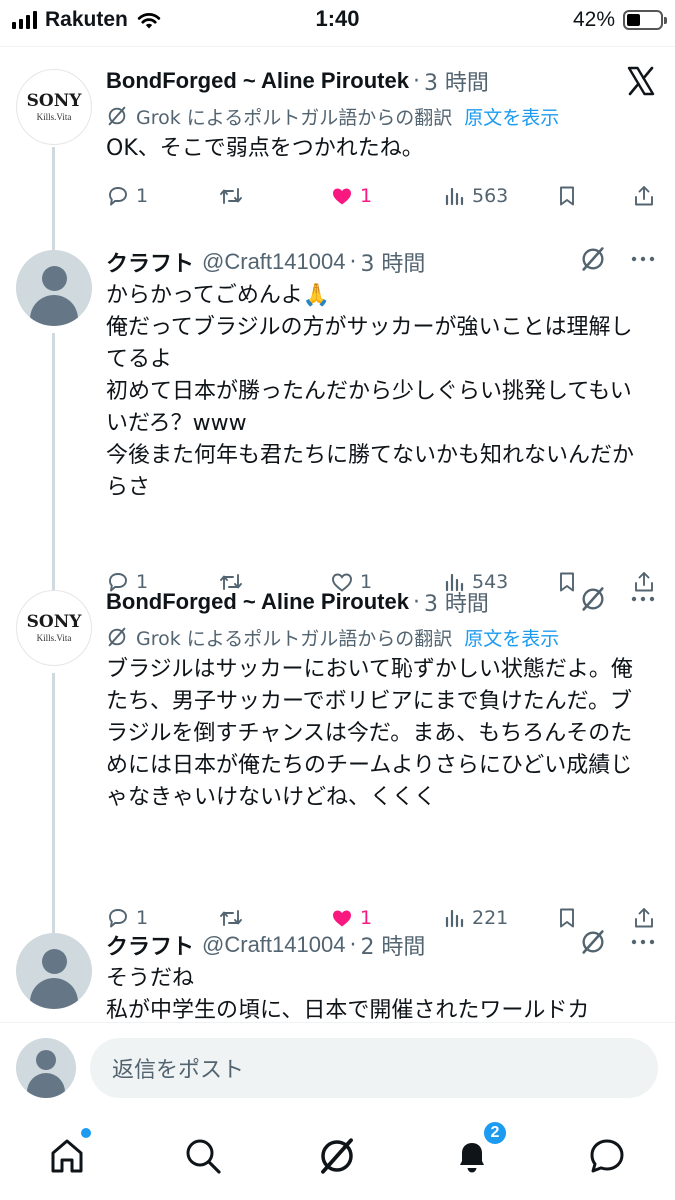  I want to click on reply-composer-bar: 返信をポスト, so click(337, 1068).